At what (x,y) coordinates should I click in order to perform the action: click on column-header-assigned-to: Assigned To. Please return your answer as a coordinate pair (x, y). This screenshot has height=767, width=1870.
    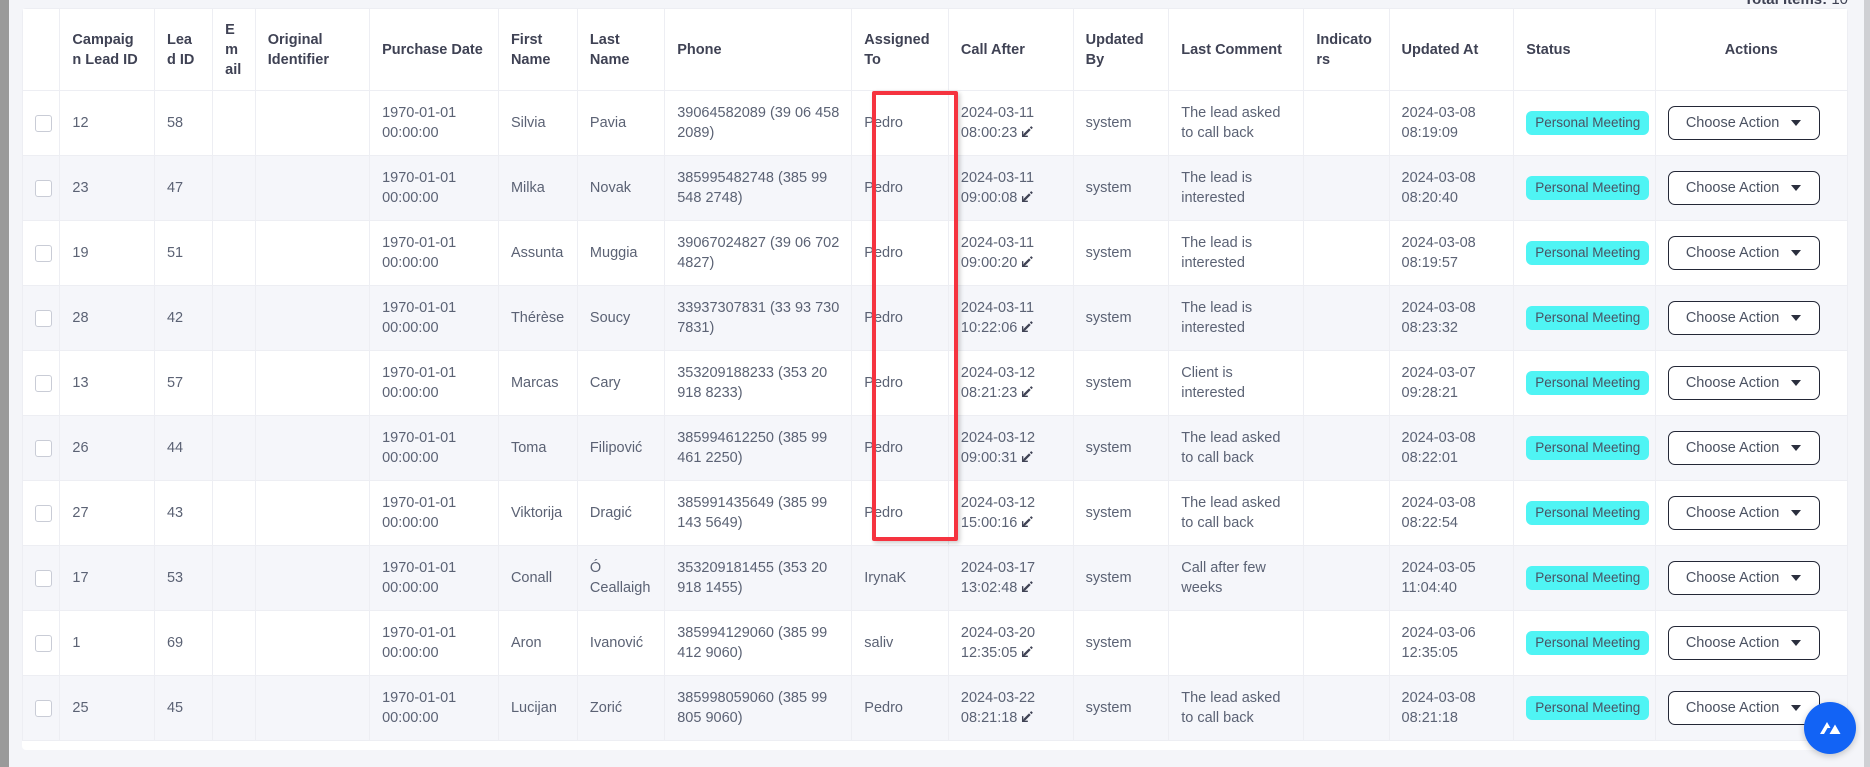
    Looking at the image, I should click on (900, 49).